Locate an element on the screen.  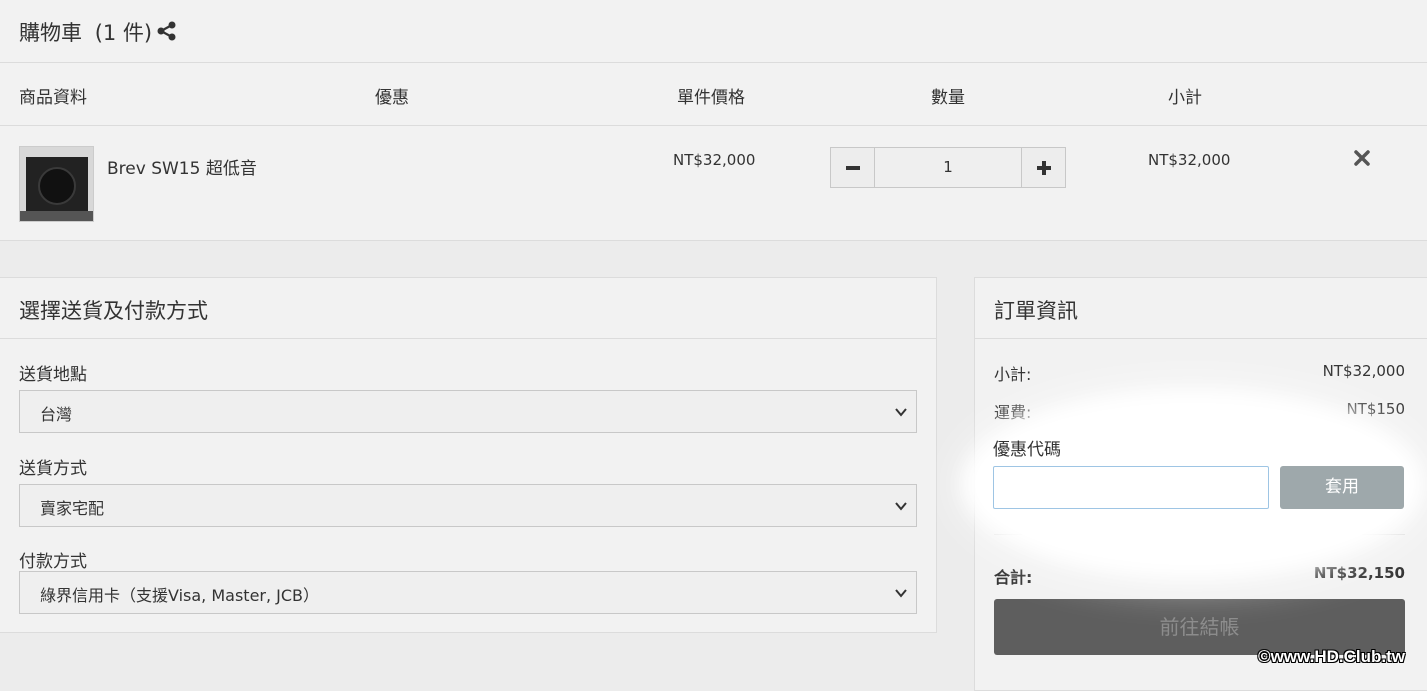
apply-coupon-button: 套用 is located at coordinates (1342, 487).